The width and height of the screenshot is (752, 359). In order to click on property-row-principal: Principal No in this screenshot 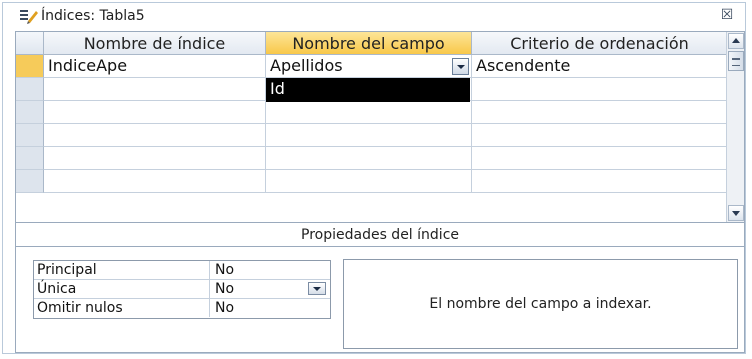, I will do `click(182, 270)`.